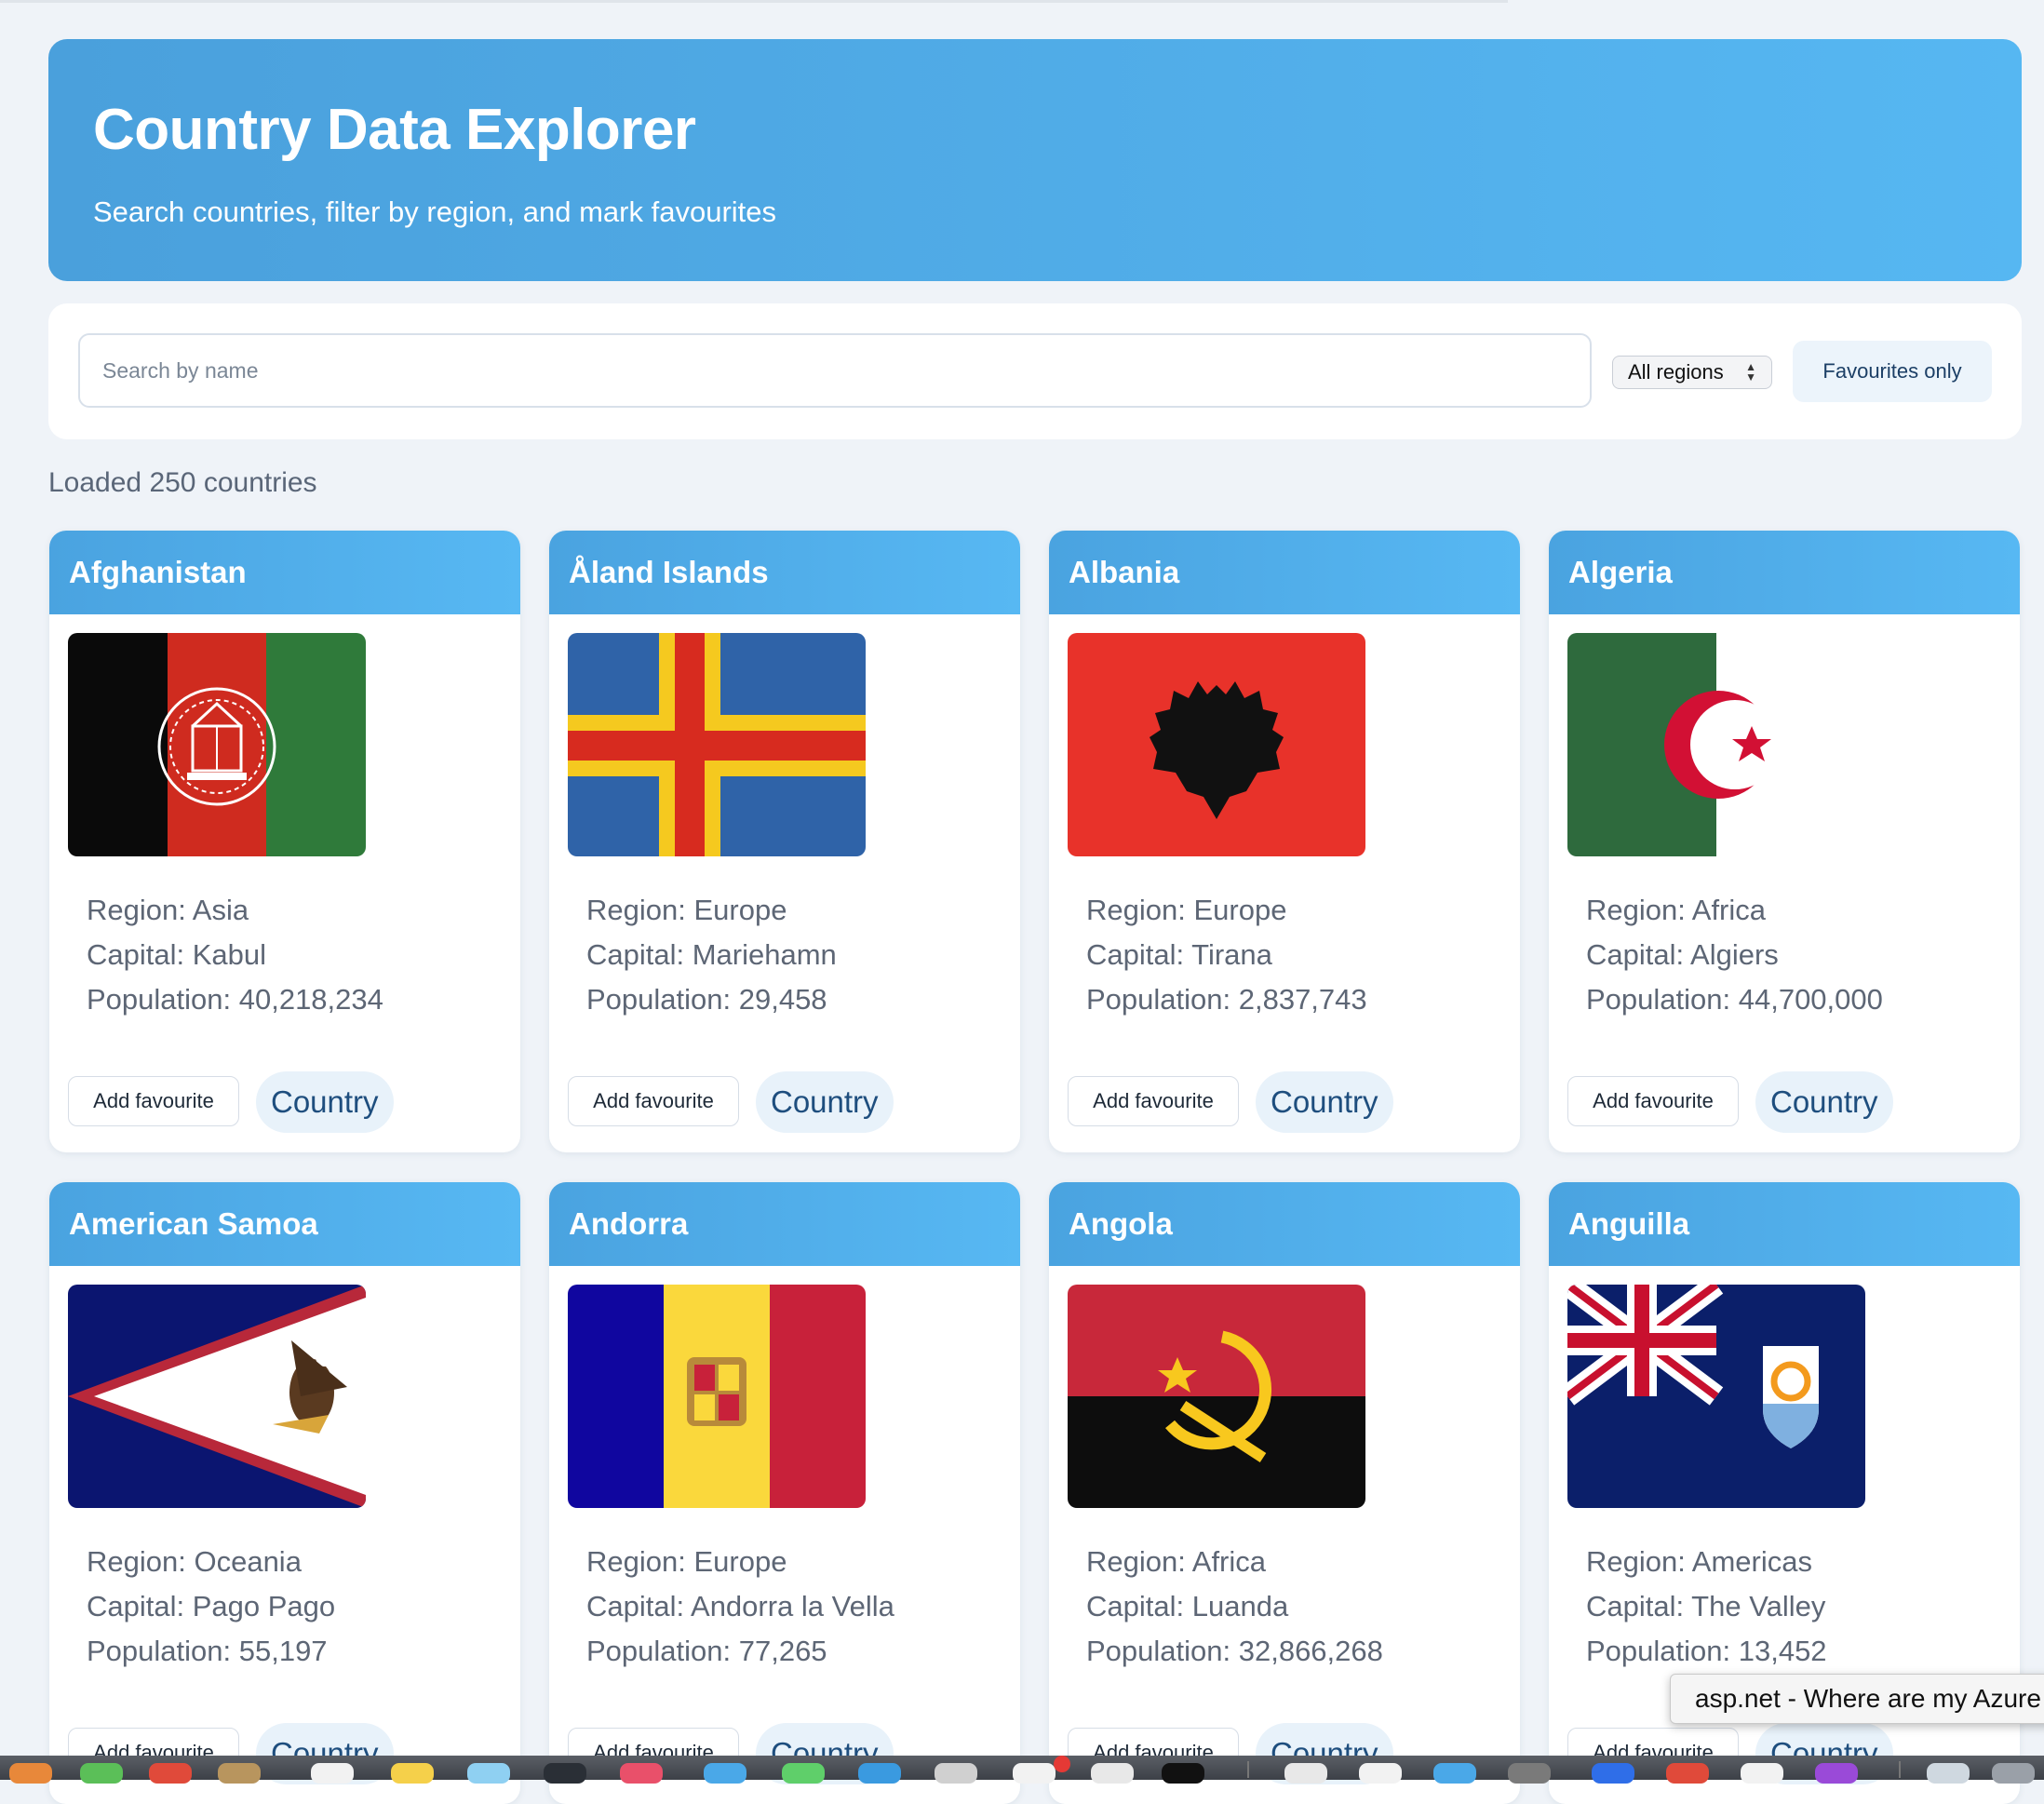 Image resolution: width=2044 pixels, height=1804 pixels. Describe the element at coordinates (740, 1606) in the screenshot. I see `country-capital: Capital: Andorra la Vella` at that location.